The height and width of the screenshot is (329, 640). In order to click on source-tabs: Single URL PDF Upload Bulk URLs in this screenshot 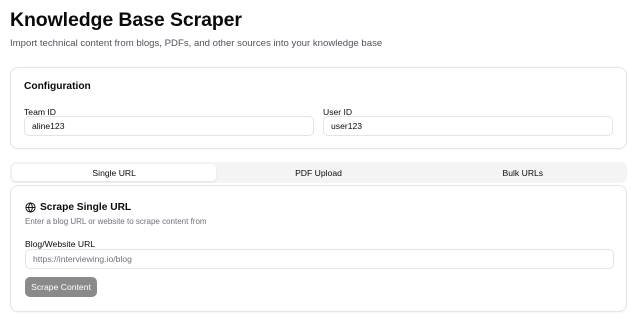, I will do `click(318, 172)`.